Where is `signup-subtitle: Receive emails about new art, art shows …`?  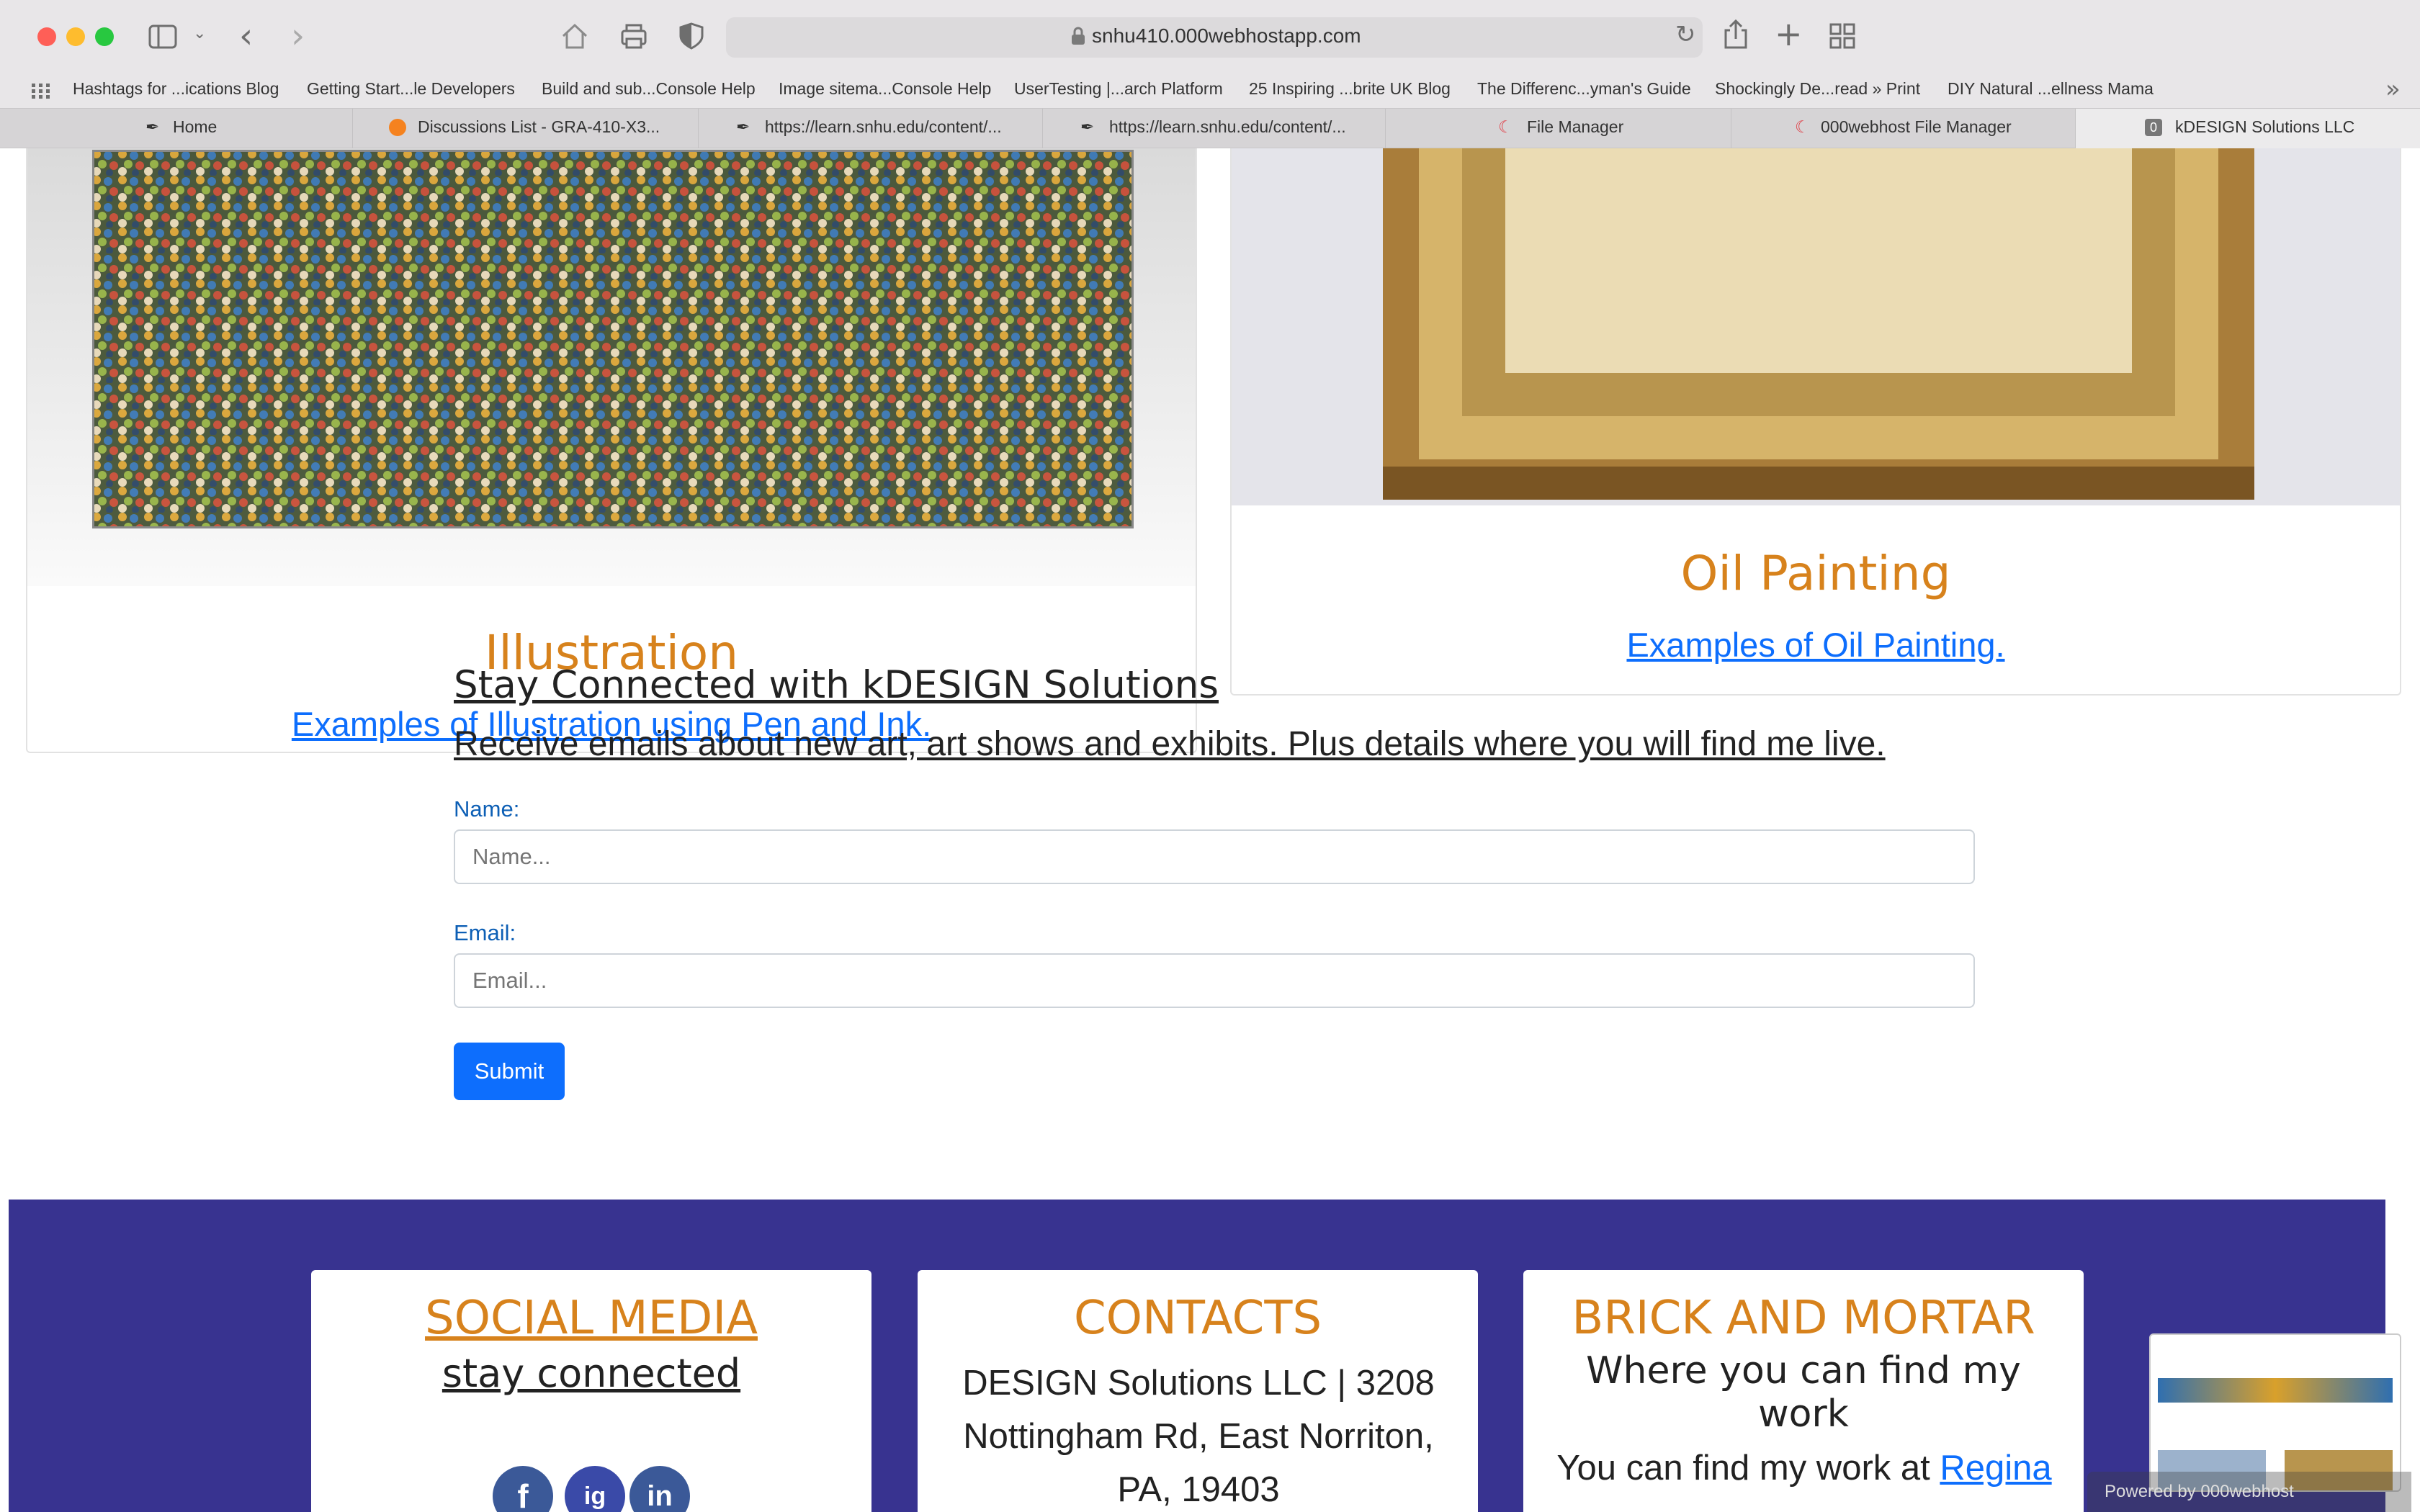
signup-subtitle: Receive emails about new art, art shows … is located at coordinates (1170, 744).